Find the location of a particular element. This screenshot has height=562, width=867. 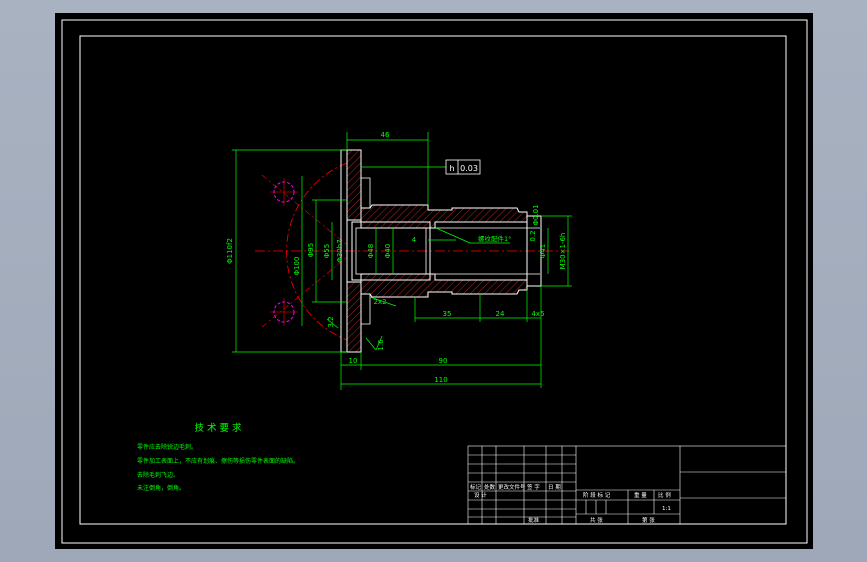

label-date: 日 期 is located at coordinates (554, 487).